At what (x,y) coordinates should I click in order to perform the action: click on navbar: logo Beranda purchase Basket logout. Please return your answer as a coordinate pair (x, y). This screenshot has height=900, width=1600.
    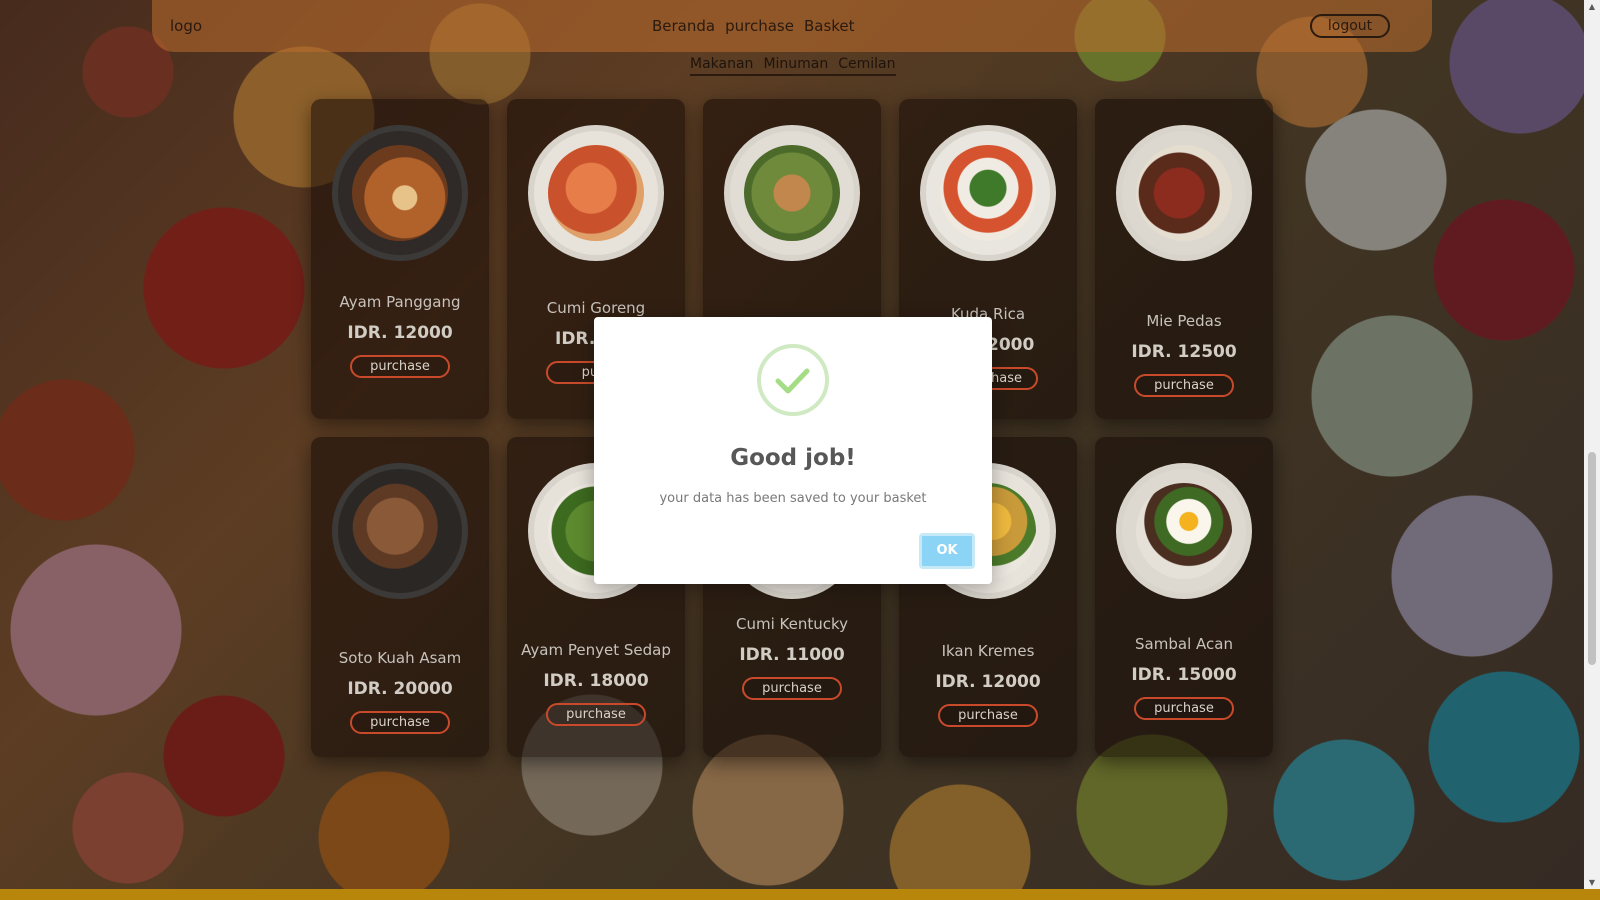
    Looking at the image, I should click on (792, 26).